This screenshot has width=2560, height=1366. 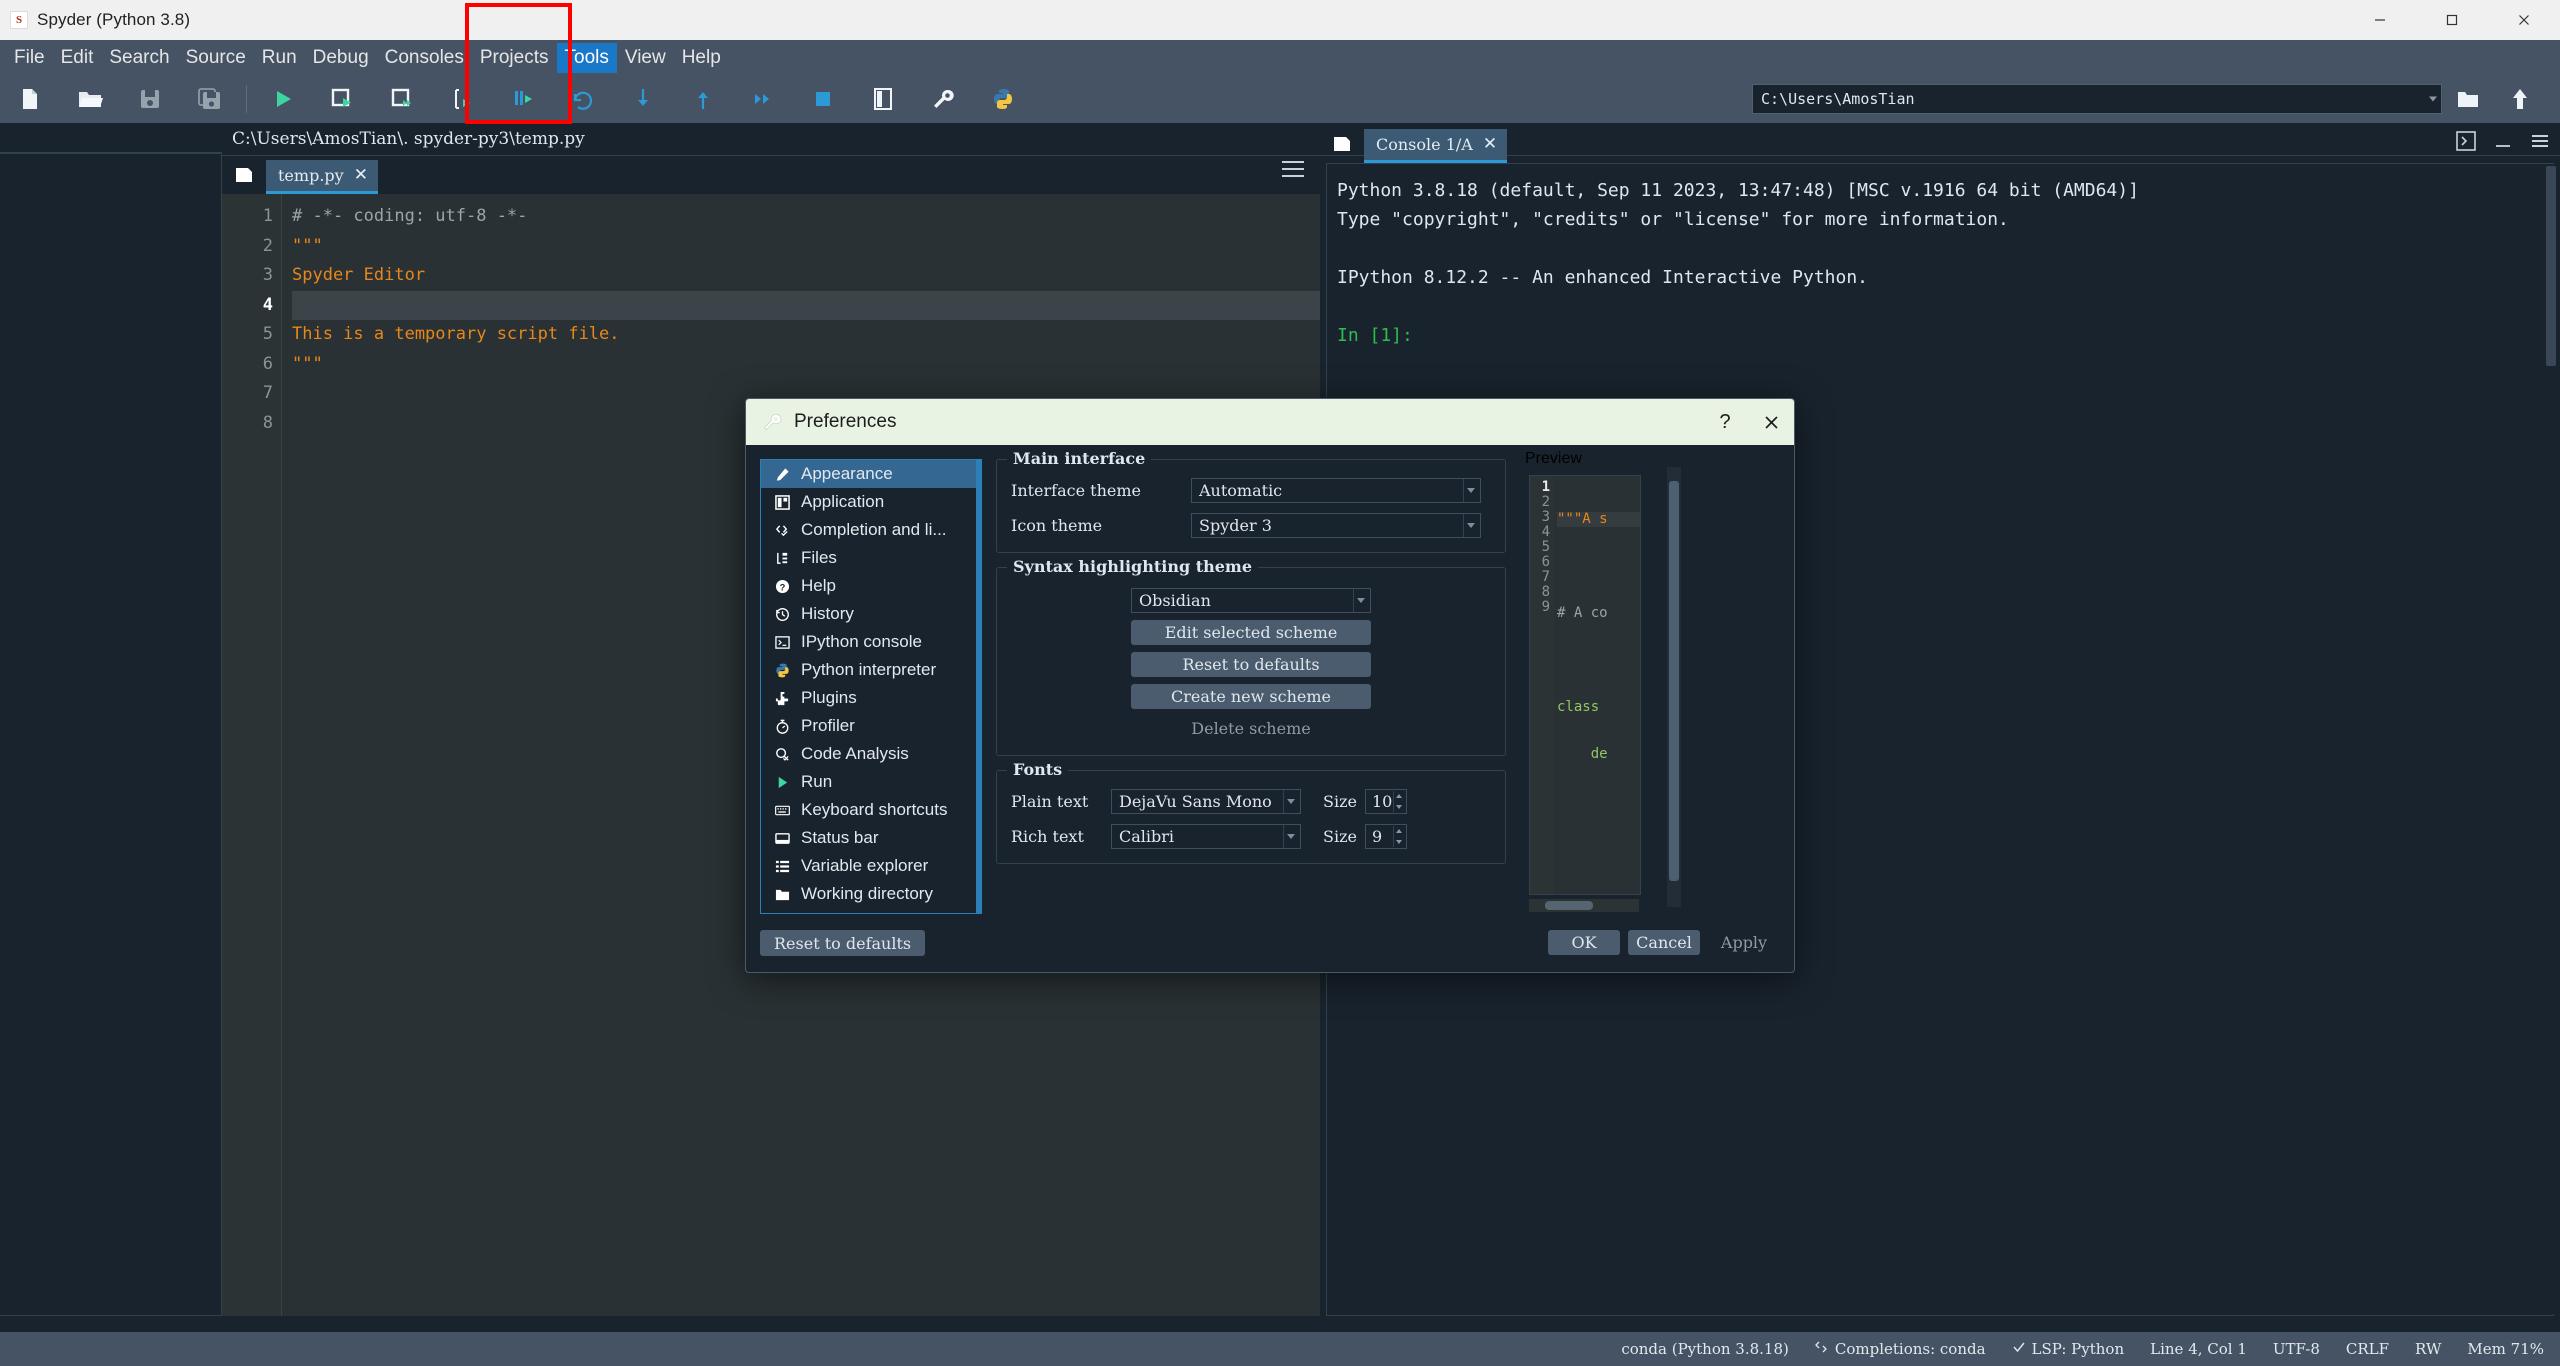 I want to click on menu-projects: Projects, so click(x=514, y=58).